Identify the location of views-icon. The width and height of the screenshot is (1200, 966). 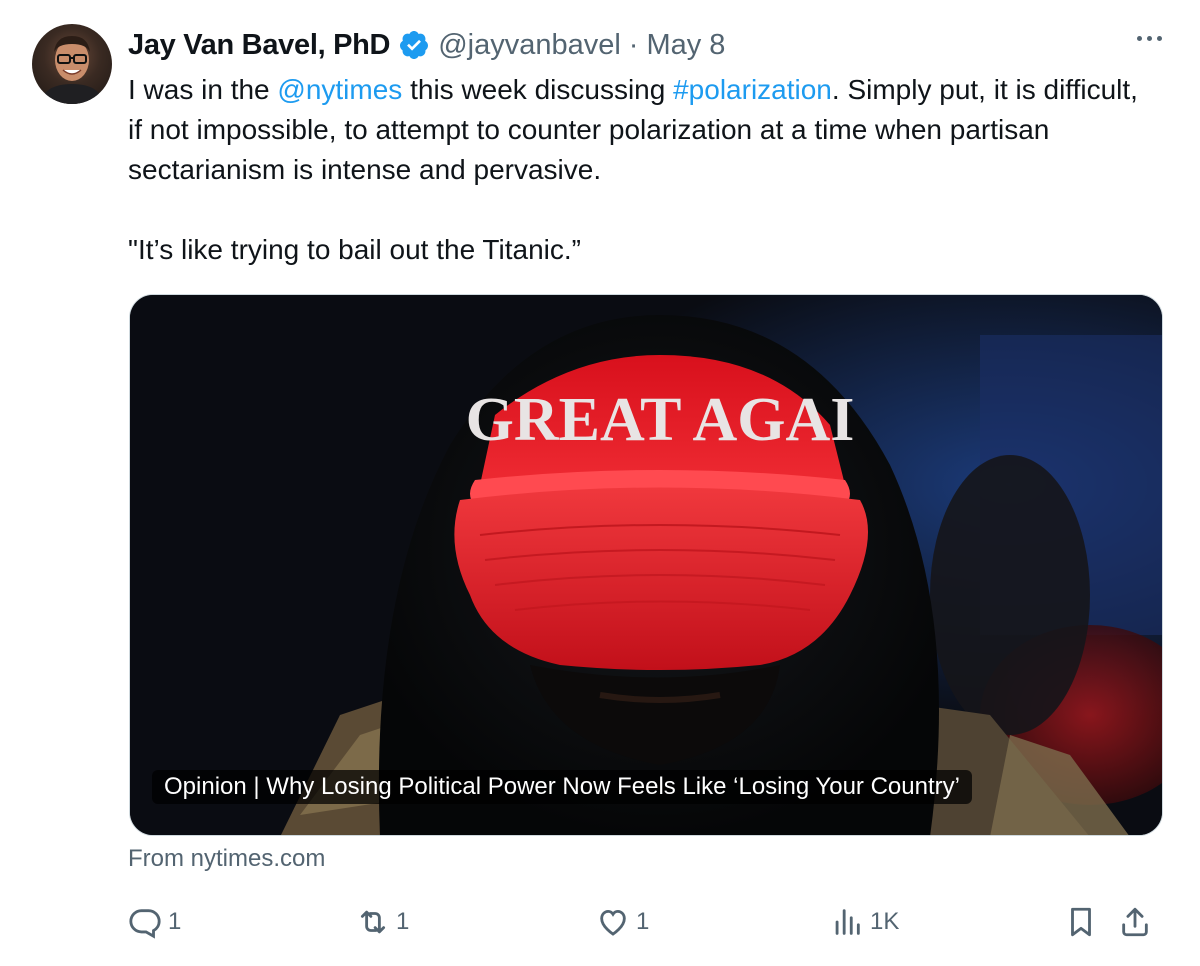
(847, 922).